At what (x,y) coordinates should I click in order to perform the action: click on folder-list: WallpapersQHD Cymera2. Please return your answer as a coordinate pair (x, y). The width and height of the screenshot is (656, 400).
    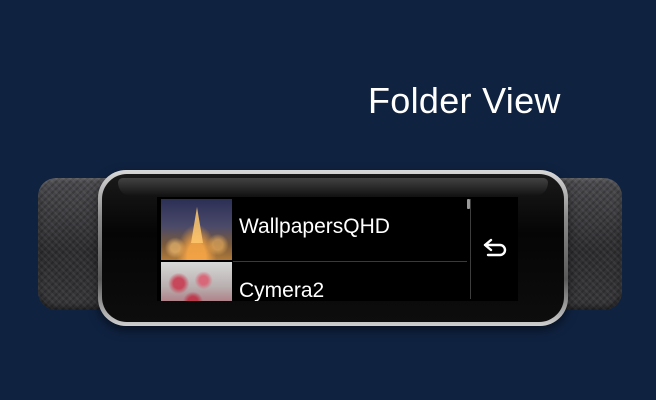
    Looking at the image, I should click on (312, 249).